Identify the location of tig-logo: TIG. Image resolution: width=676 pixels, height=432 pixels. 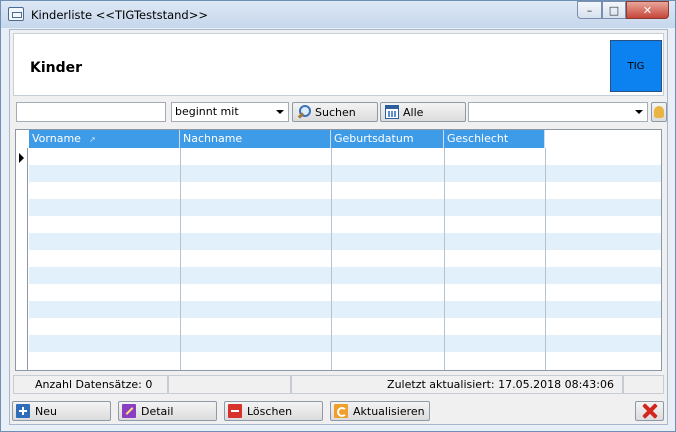
(636, 66).